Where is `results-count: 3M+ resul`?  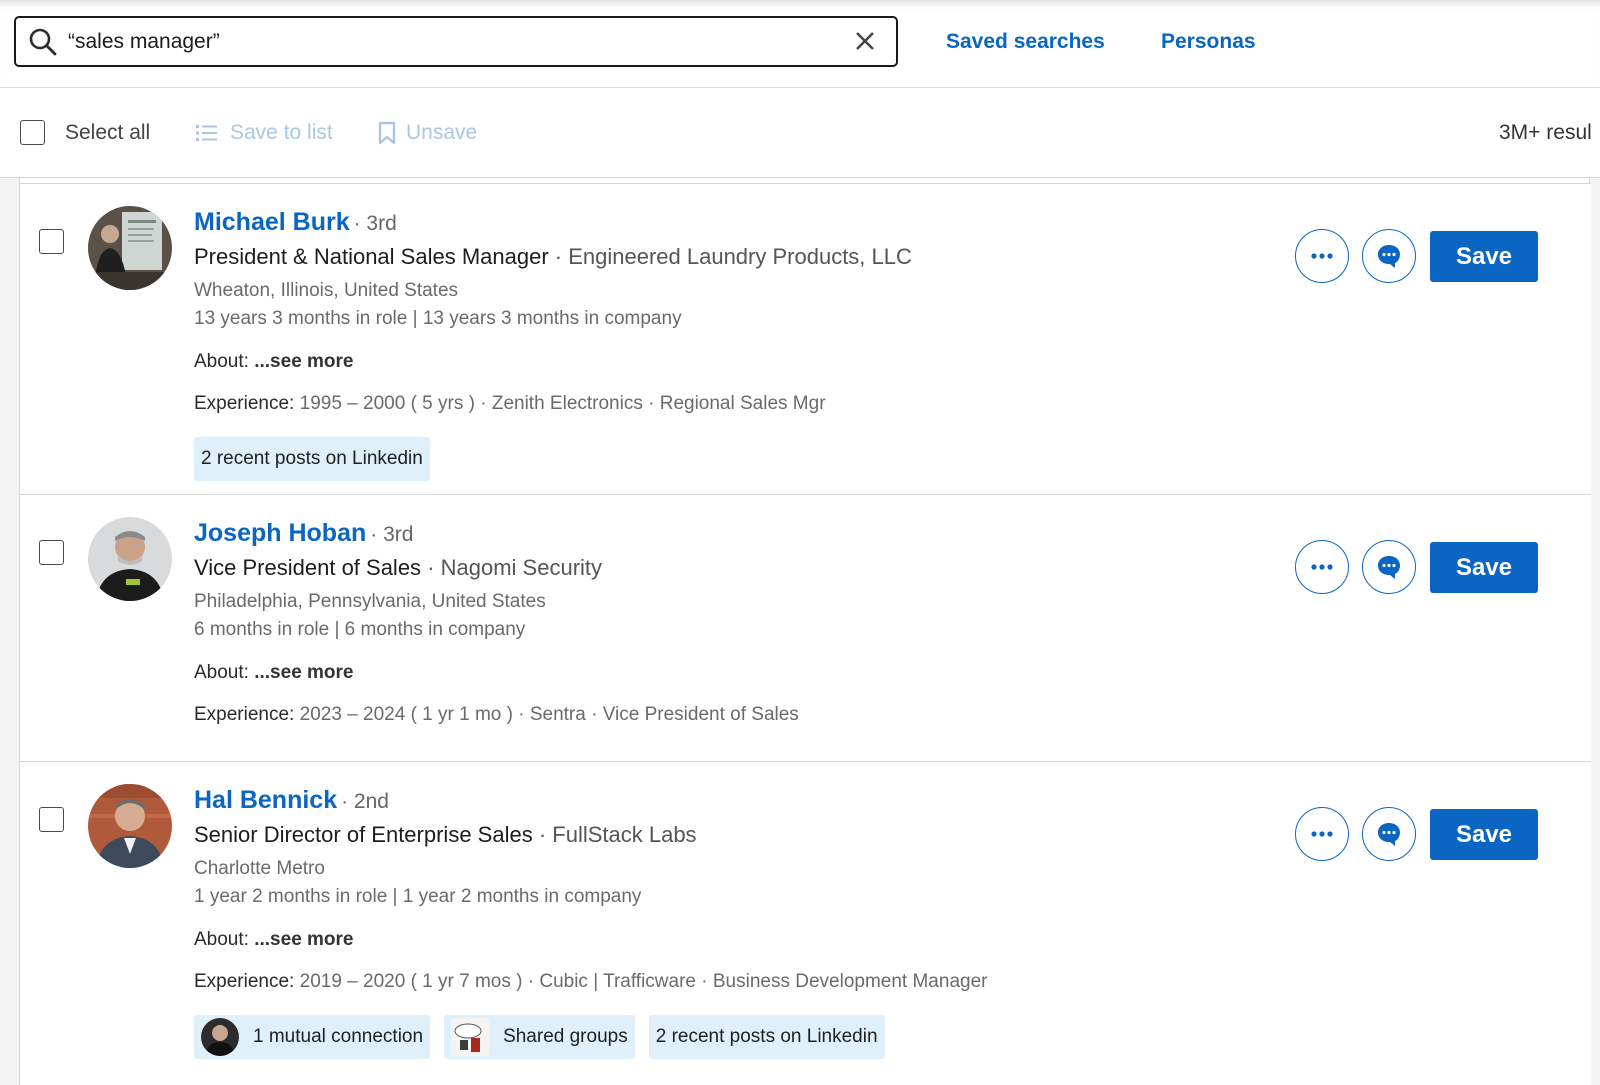
results-count: 3M+ resul is located at coordinates (1545, 132).